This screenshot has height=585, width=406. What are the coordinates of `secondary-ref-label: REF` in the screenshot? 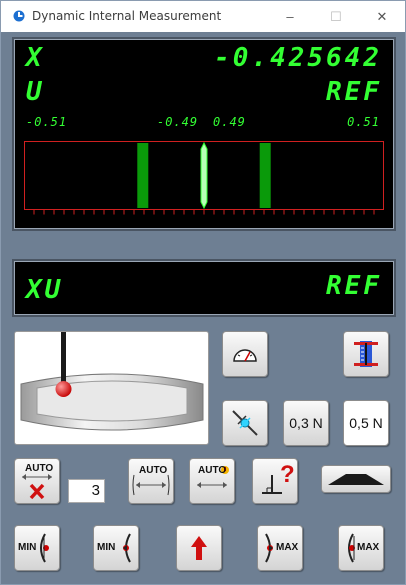 It's located at (354, 286).